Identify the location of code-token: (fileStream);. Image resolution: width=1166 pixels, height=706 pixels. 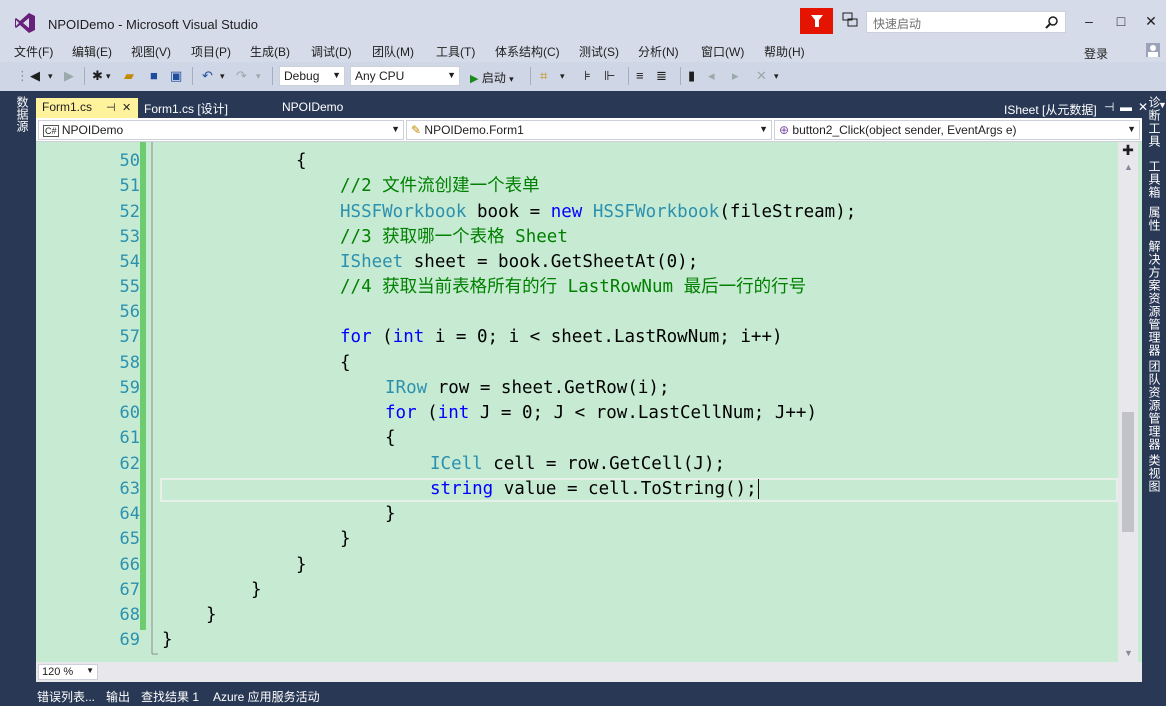
(788, 212).